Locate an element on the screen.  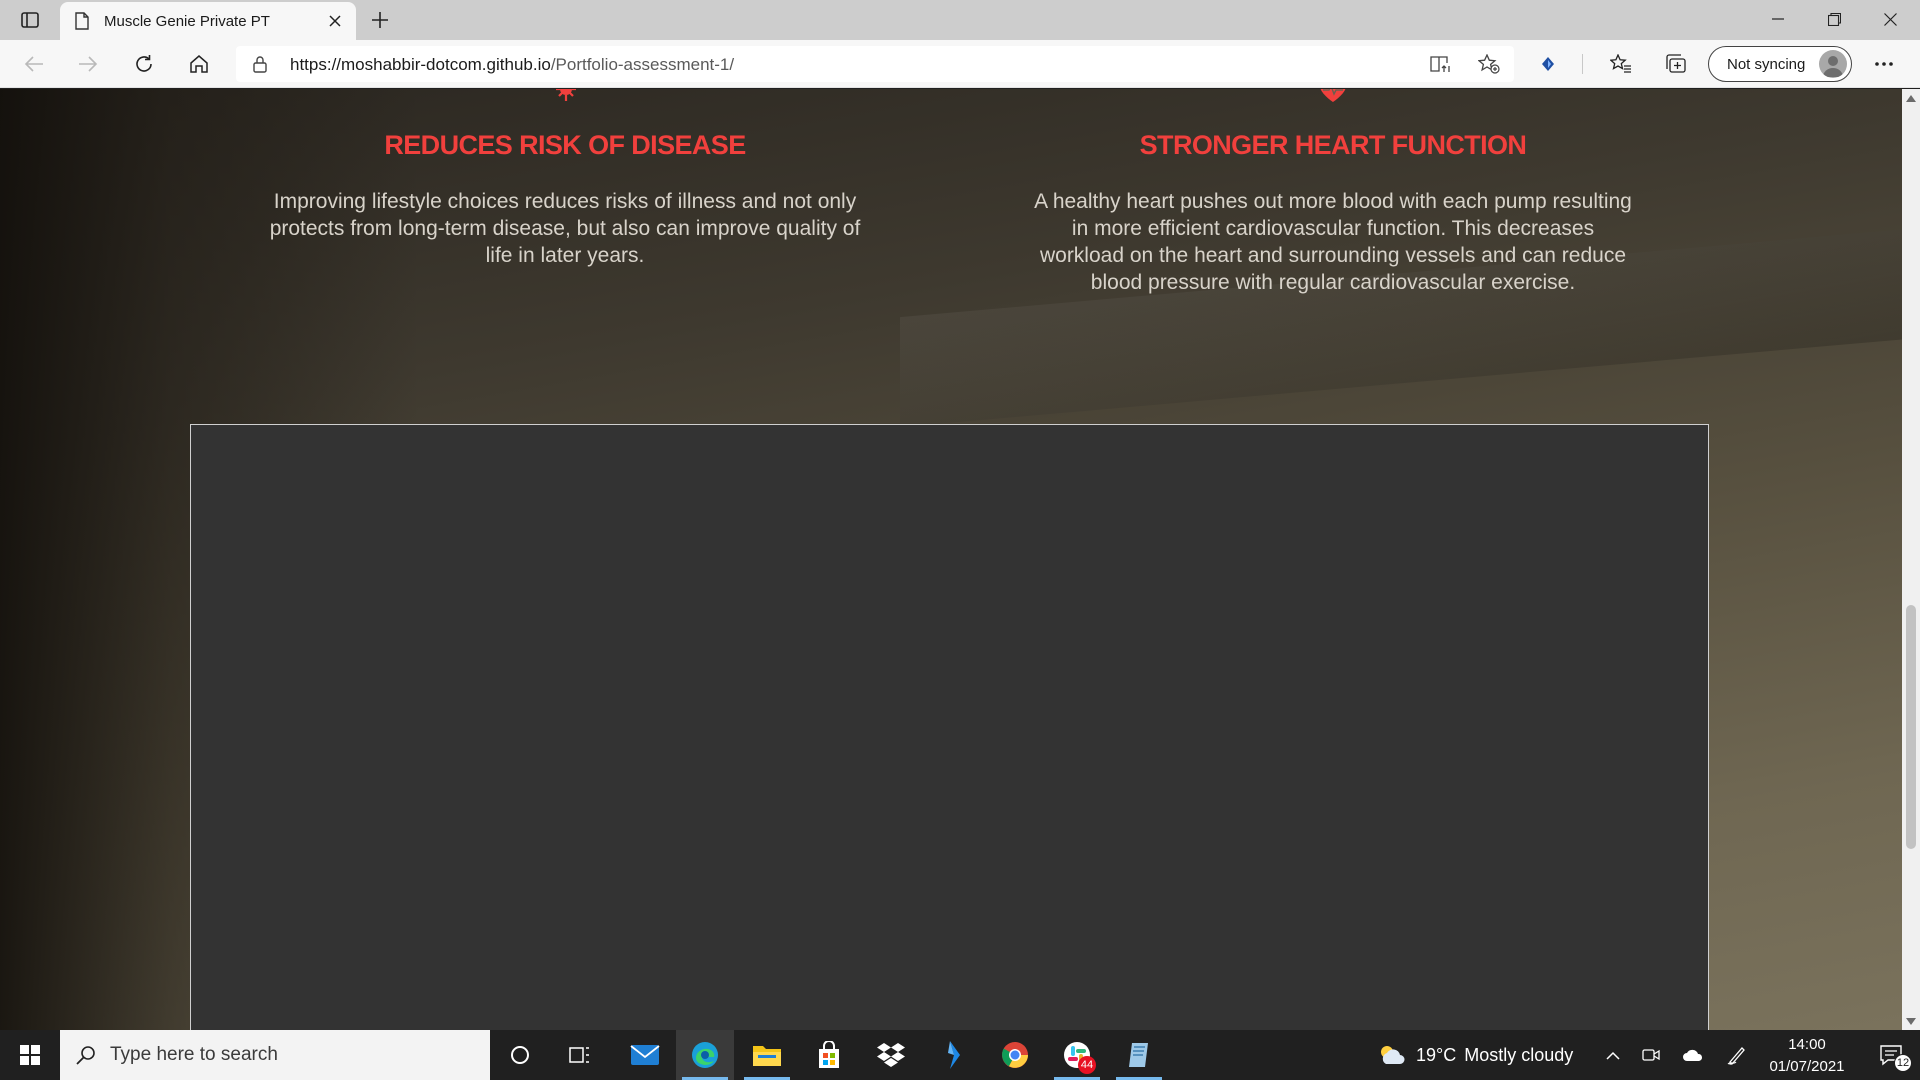
chrome-icon is located at coordinates (1015, 1055).